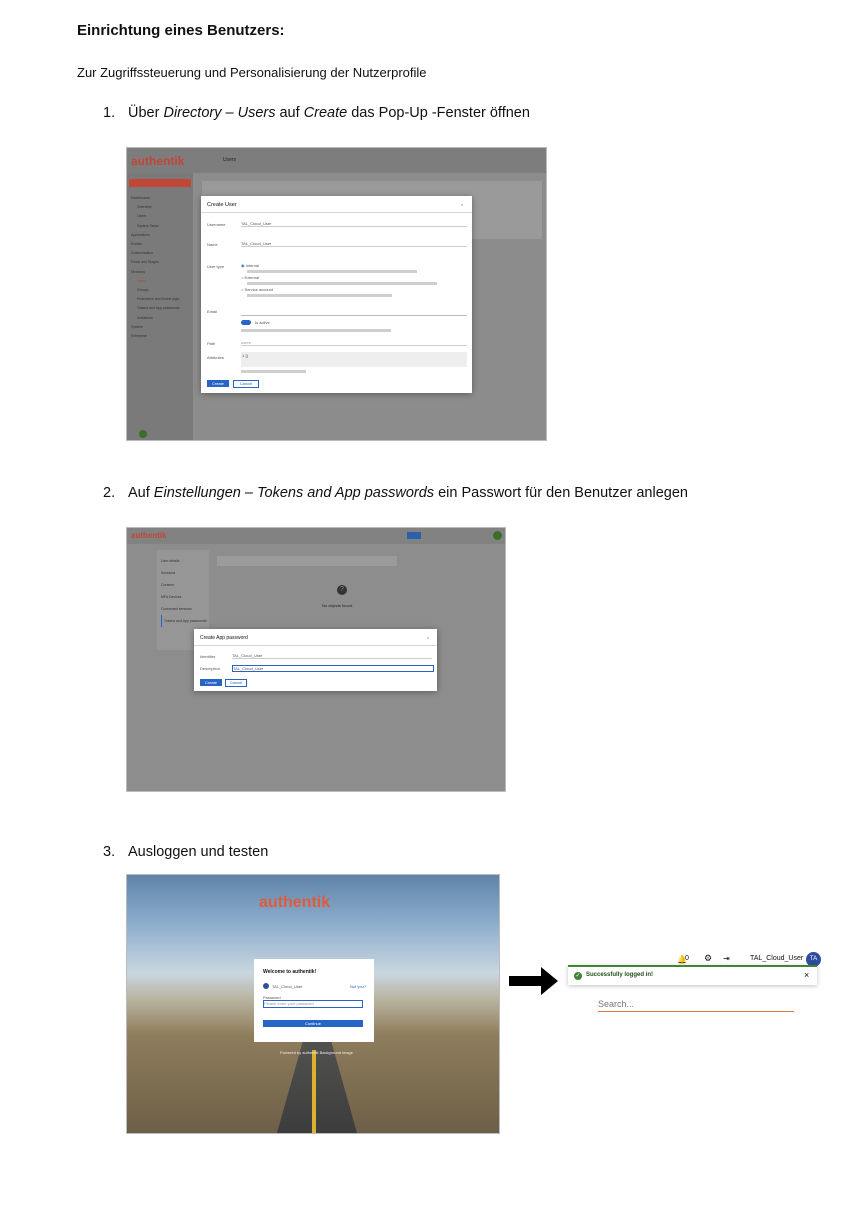 The height and width of the screenshot is (1211, 855). What do you see at coordinates (777, 958) in the screenshot?
I see `username-label: TAL_Cloud_User` at bounding box center [777, 958].